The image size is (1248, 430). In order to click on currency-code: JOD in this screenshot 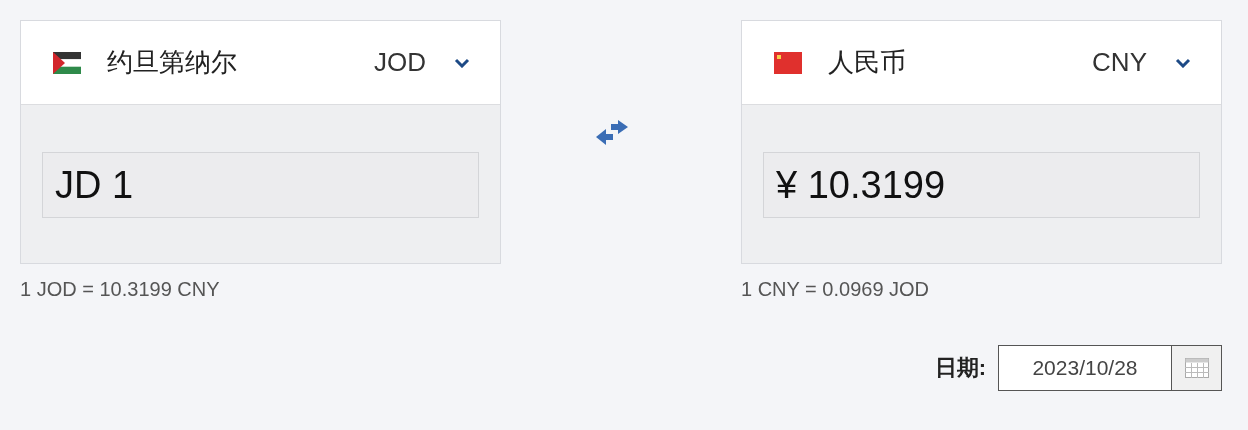, I will do `click(400, 62)`.